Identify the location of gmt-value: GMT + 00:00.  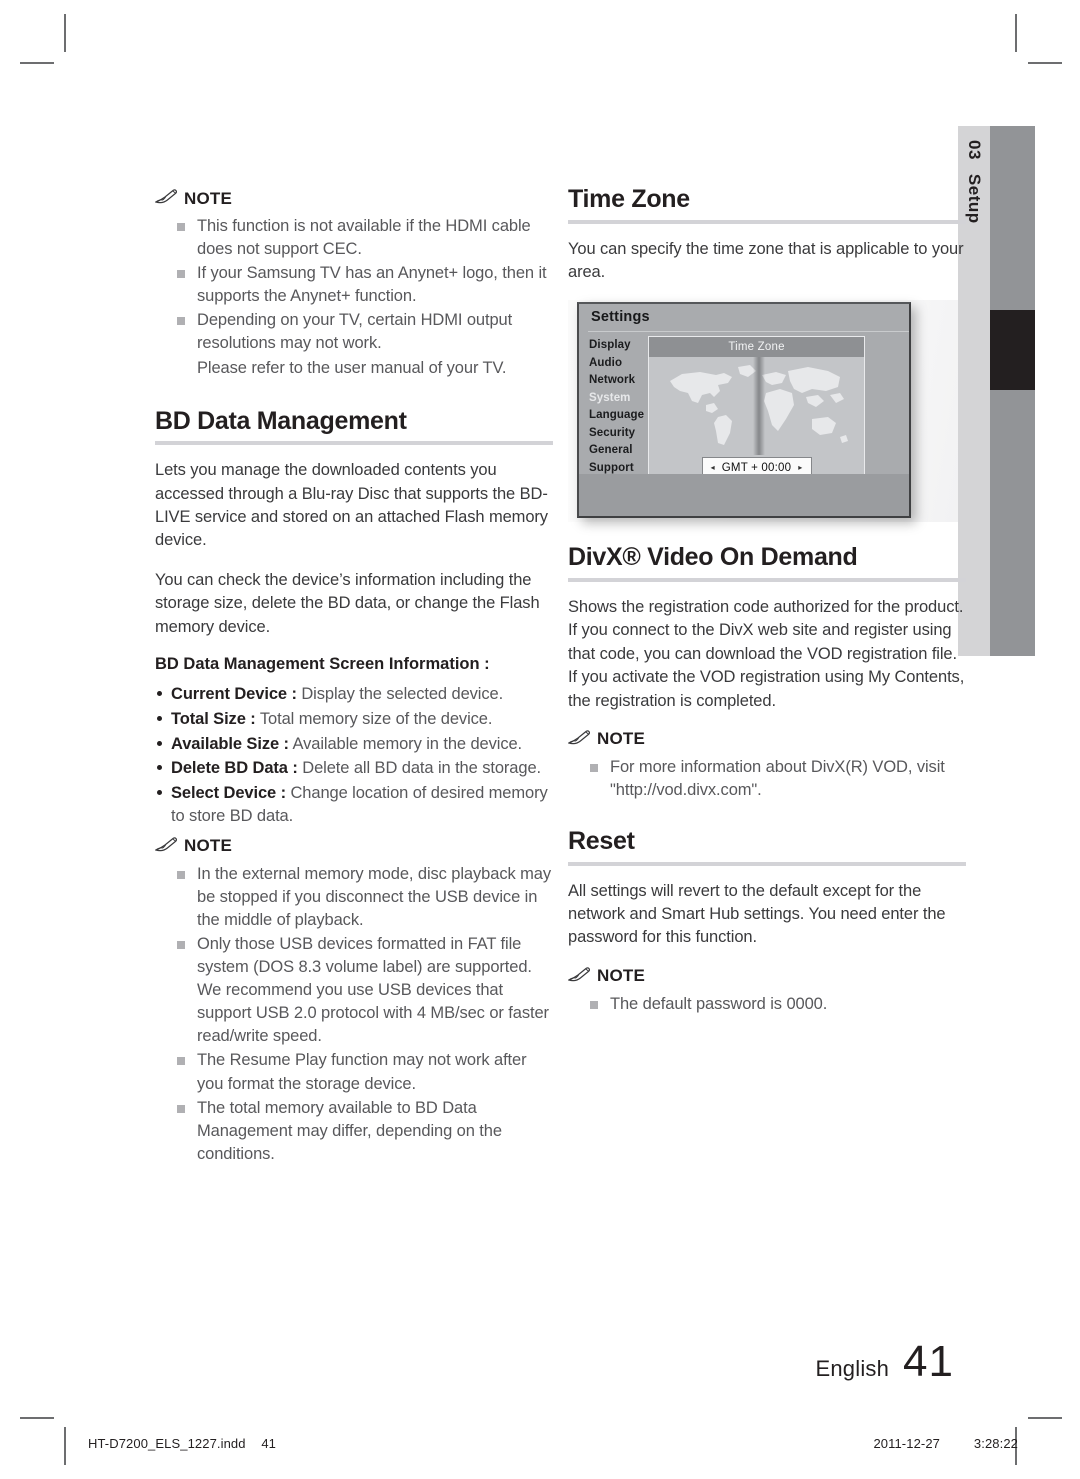
(756, 467).